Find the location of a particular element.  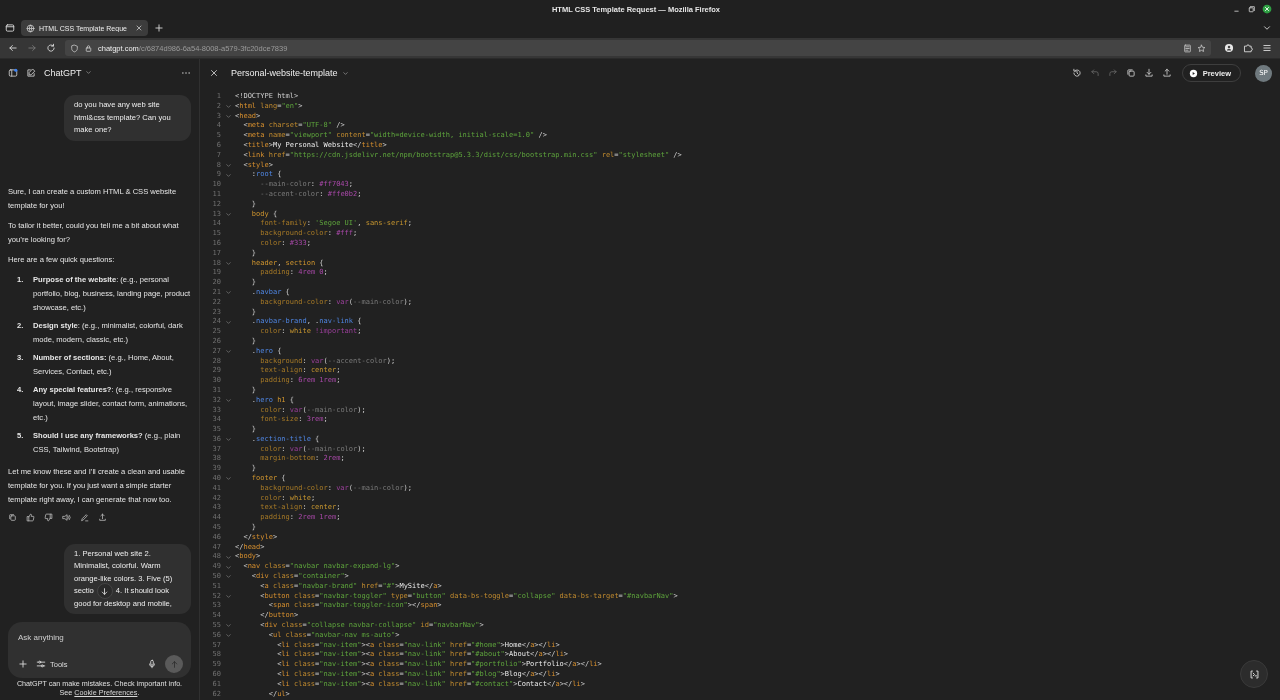

star-icon is located at coordinates (1201, 48).